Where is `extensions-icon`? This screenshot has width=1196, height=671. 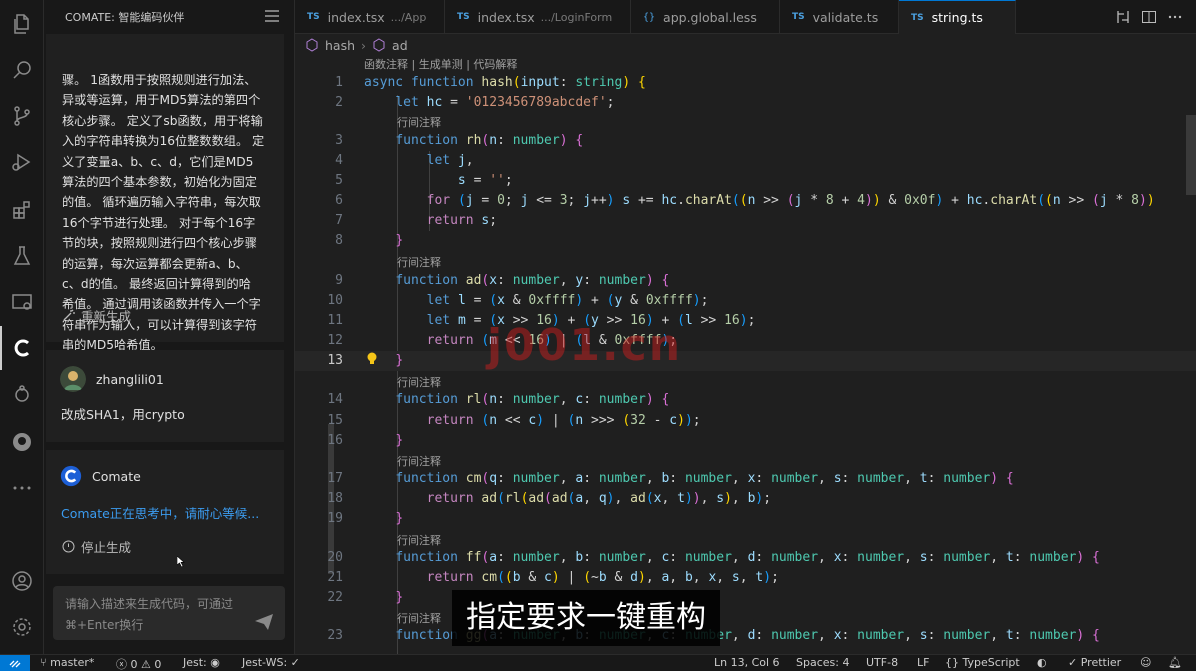
extensions-icon is located at coordinates (22, 210).